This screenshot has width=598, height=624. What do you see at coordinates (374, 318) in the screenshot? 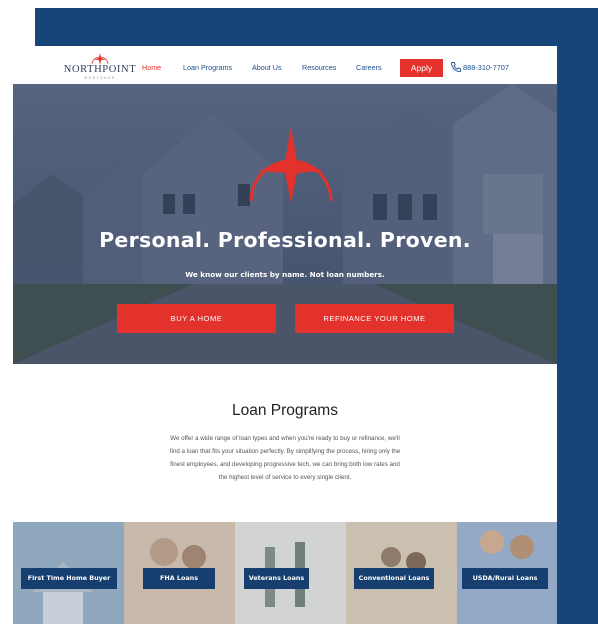
I see `refinance-button: REFINANCE YOUR HOME` at bounding box center [374, 318].